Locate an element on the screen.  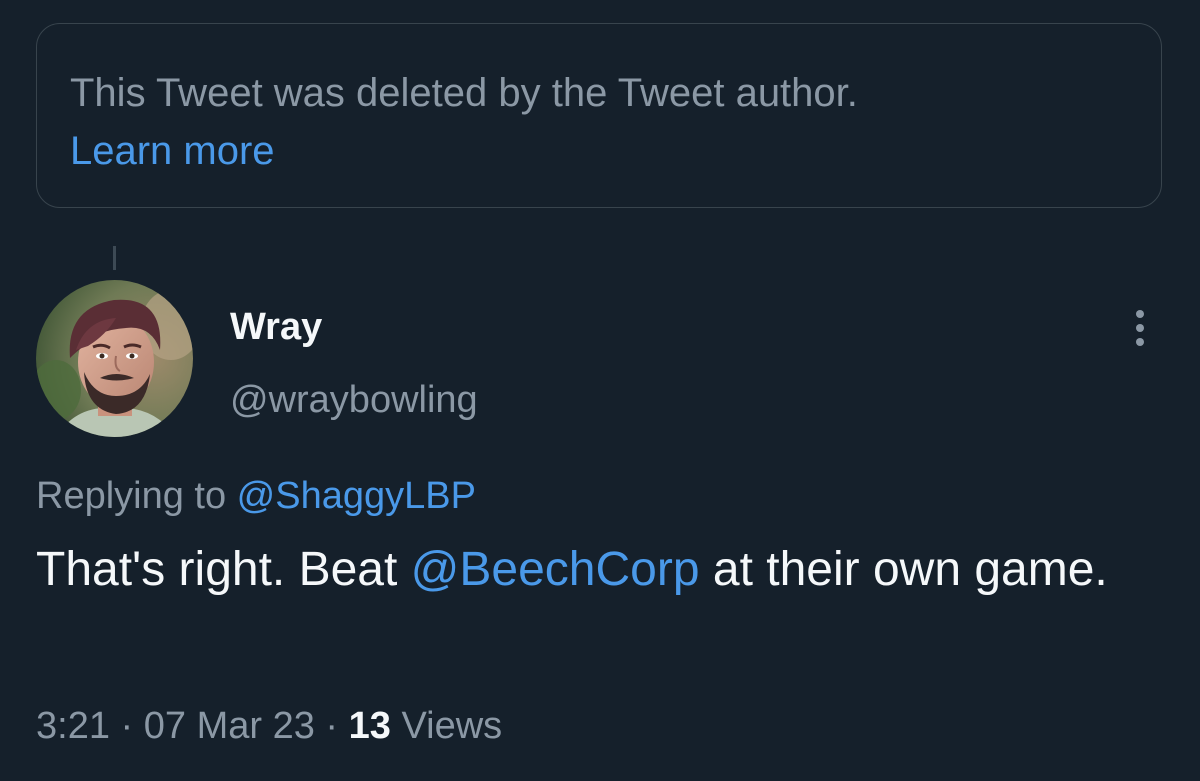
more-options-button is located at coordinates (1140, 330).